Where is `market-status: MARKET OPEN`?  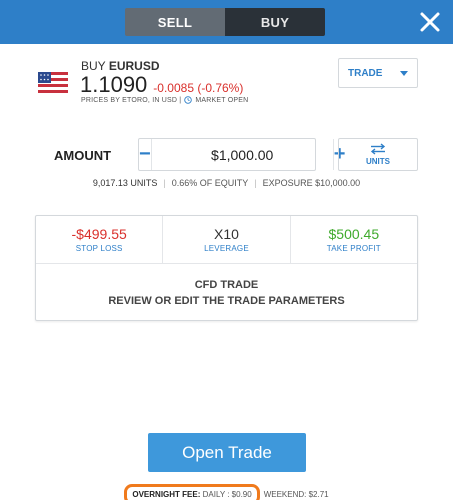 market-status: MARKET OPEN is located at coordinates (222, 100).